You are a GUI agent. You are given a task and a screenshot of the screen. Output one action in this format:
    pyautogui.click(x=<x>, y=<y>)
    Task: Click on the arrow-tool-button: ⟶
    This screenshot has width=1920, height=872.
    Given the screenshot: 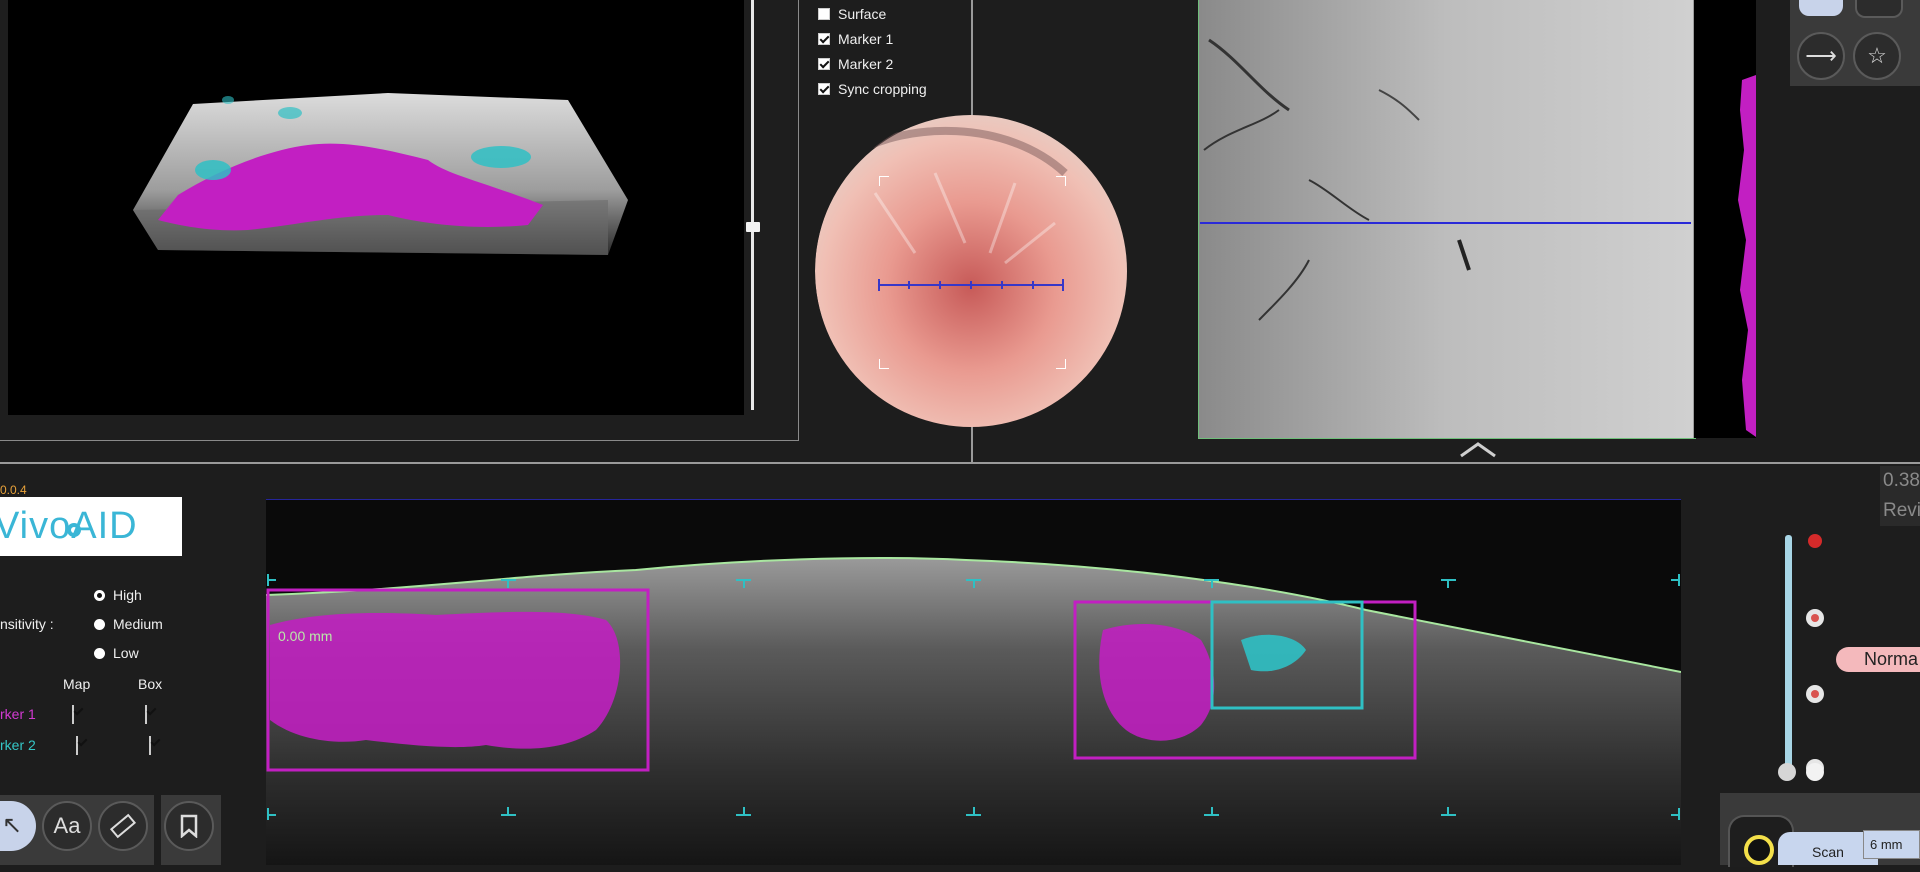 What is the action you would take?
    pyautogui.click(x=1821, y=56)
    